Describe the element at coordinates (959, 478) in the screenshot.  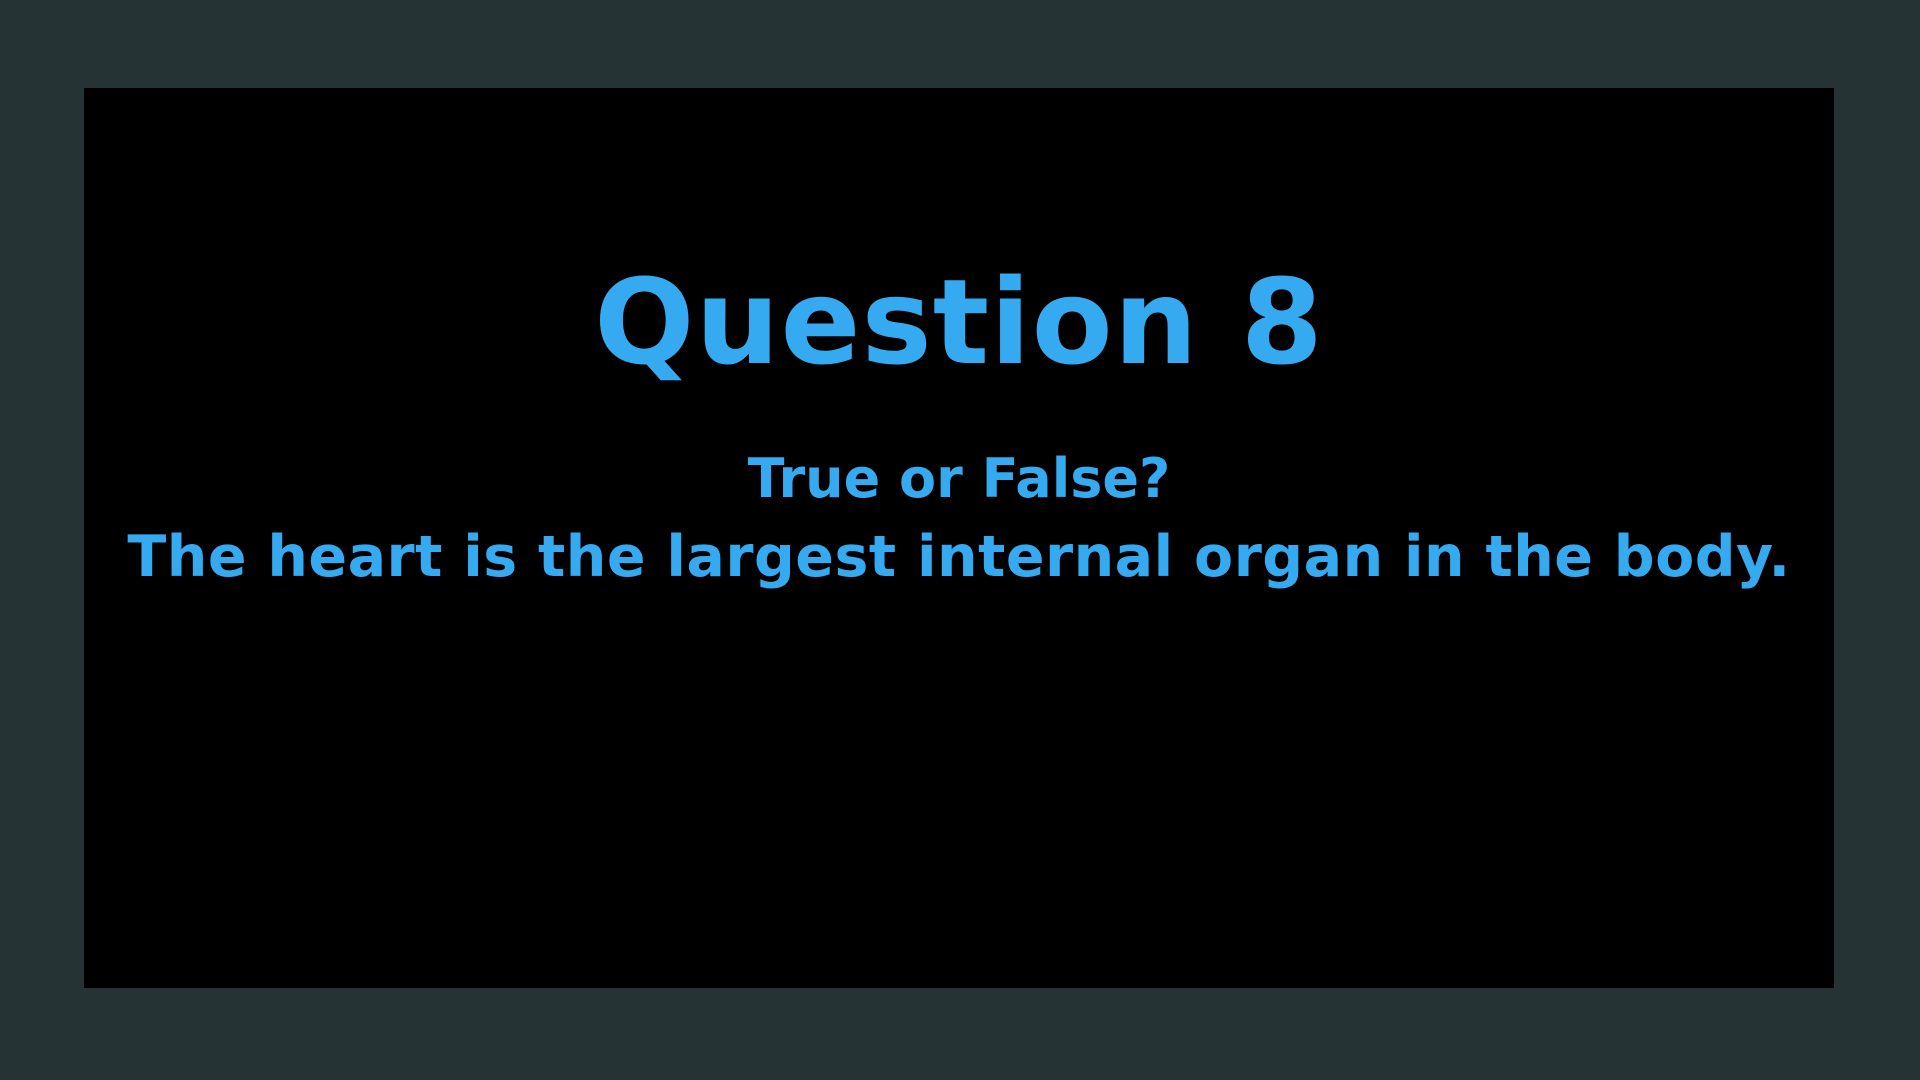
I see `question-prompt: True or False?` at that location.